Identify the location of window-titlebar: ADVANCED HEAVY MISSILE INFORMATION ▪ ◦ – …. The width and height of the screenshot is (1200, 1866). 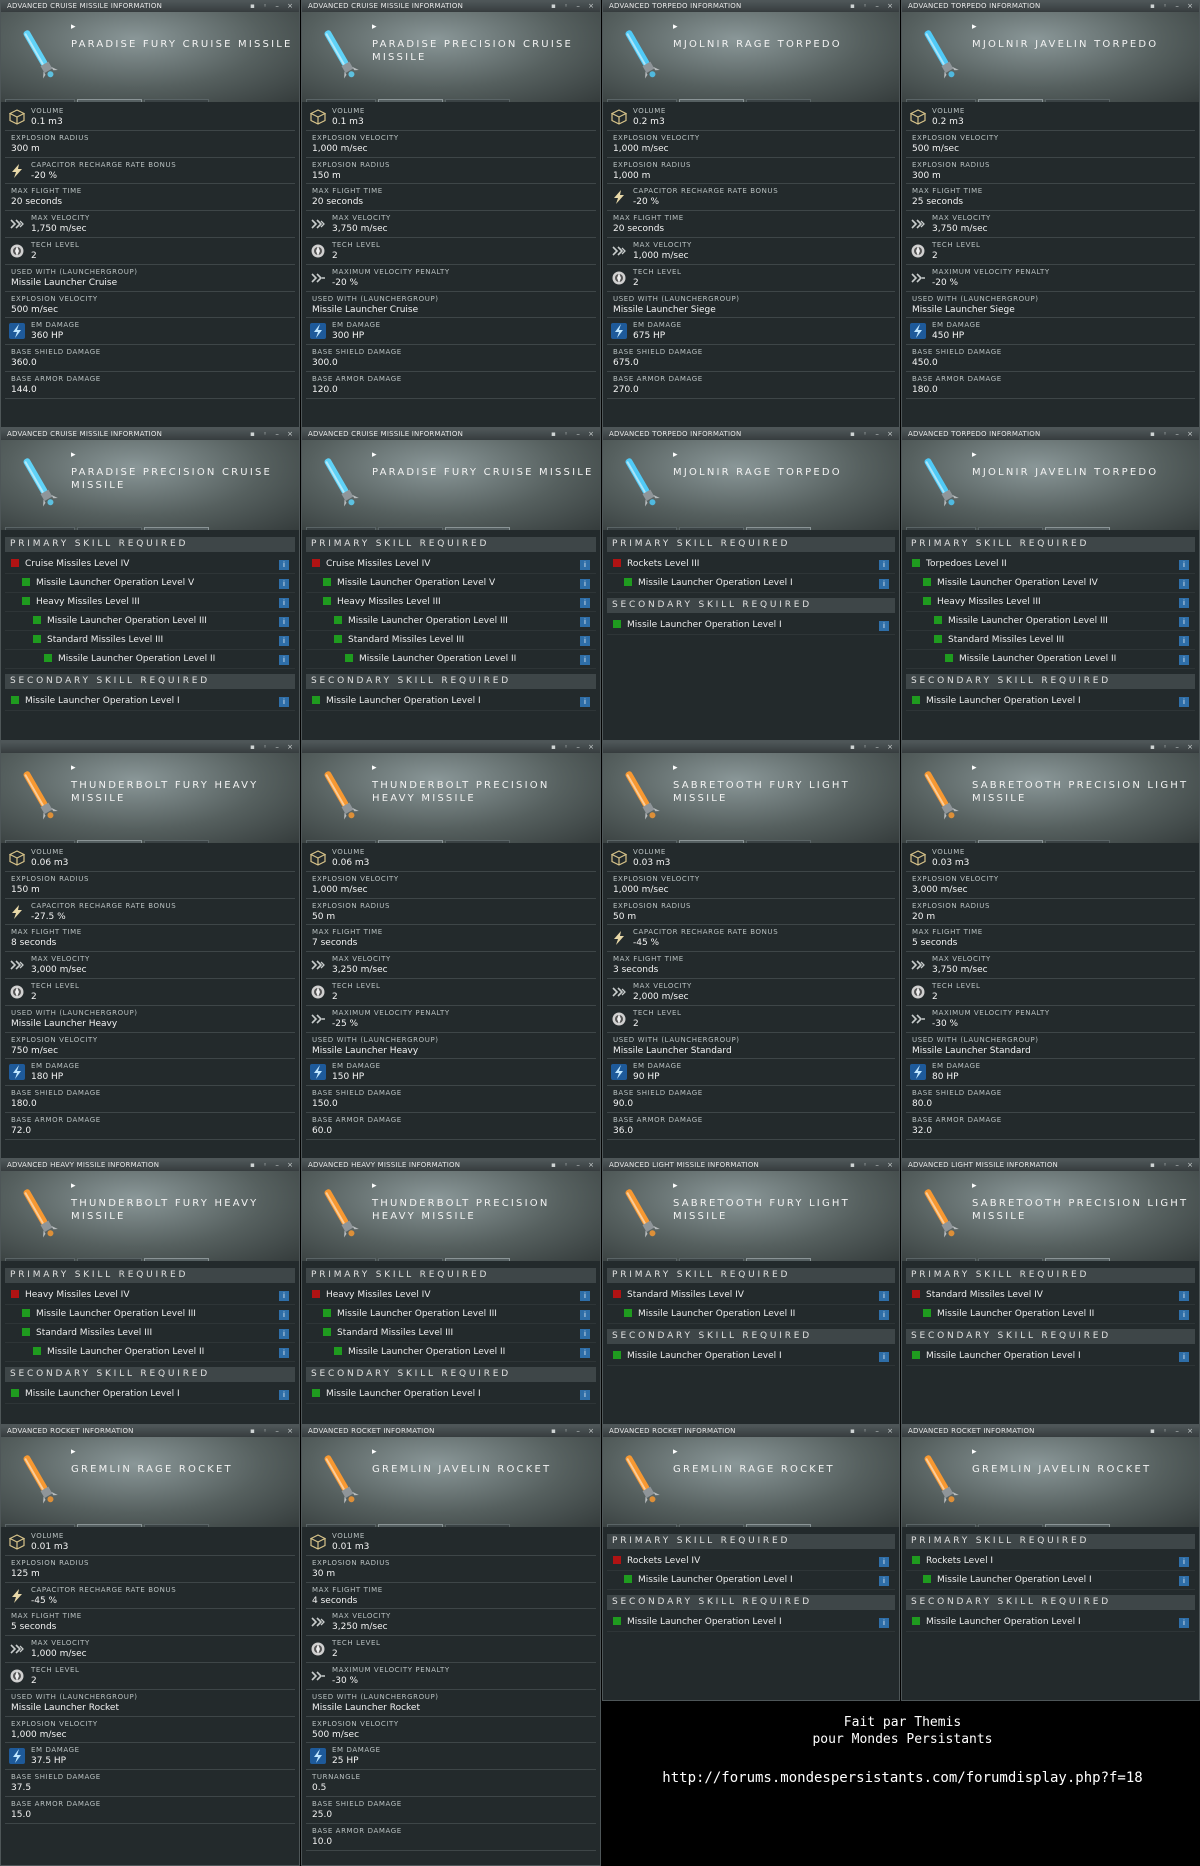
(451, 1165).